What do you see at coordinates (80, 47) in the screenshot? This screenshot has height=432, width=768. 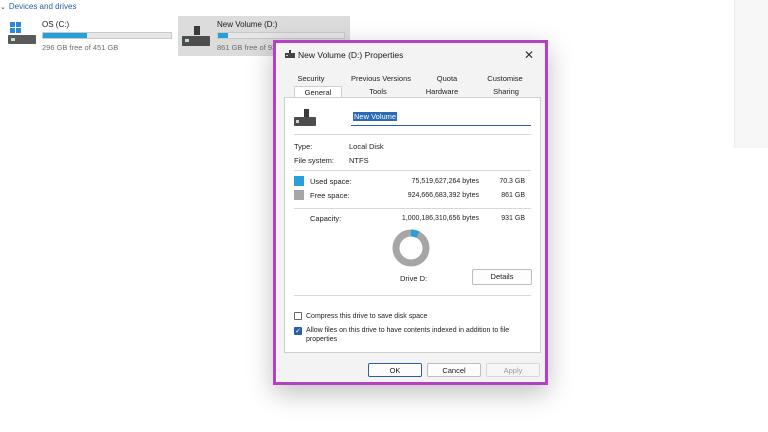 I see `drive-free-text: 296 GB free of 451 GB` at bounding box center [80, 47].